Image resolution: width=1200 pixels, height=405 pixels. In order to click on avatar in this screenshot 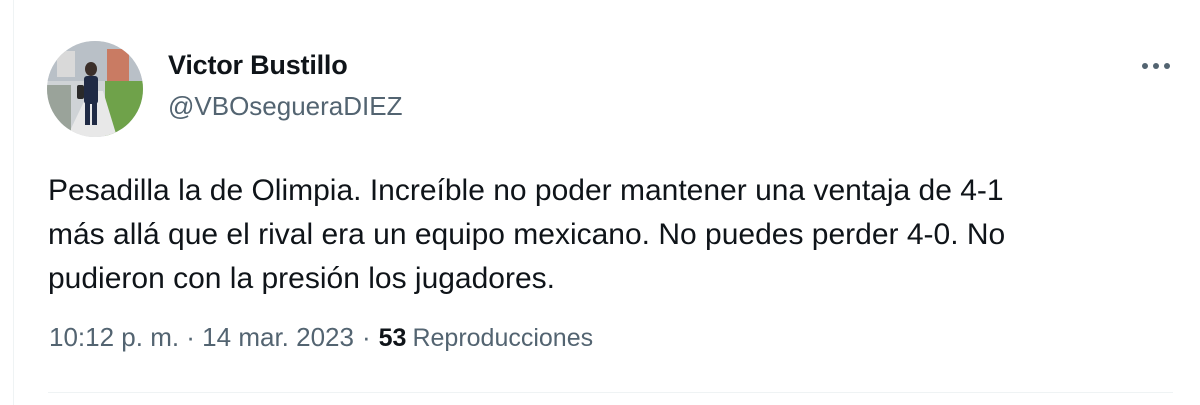, I will do `click(95, 89)`.